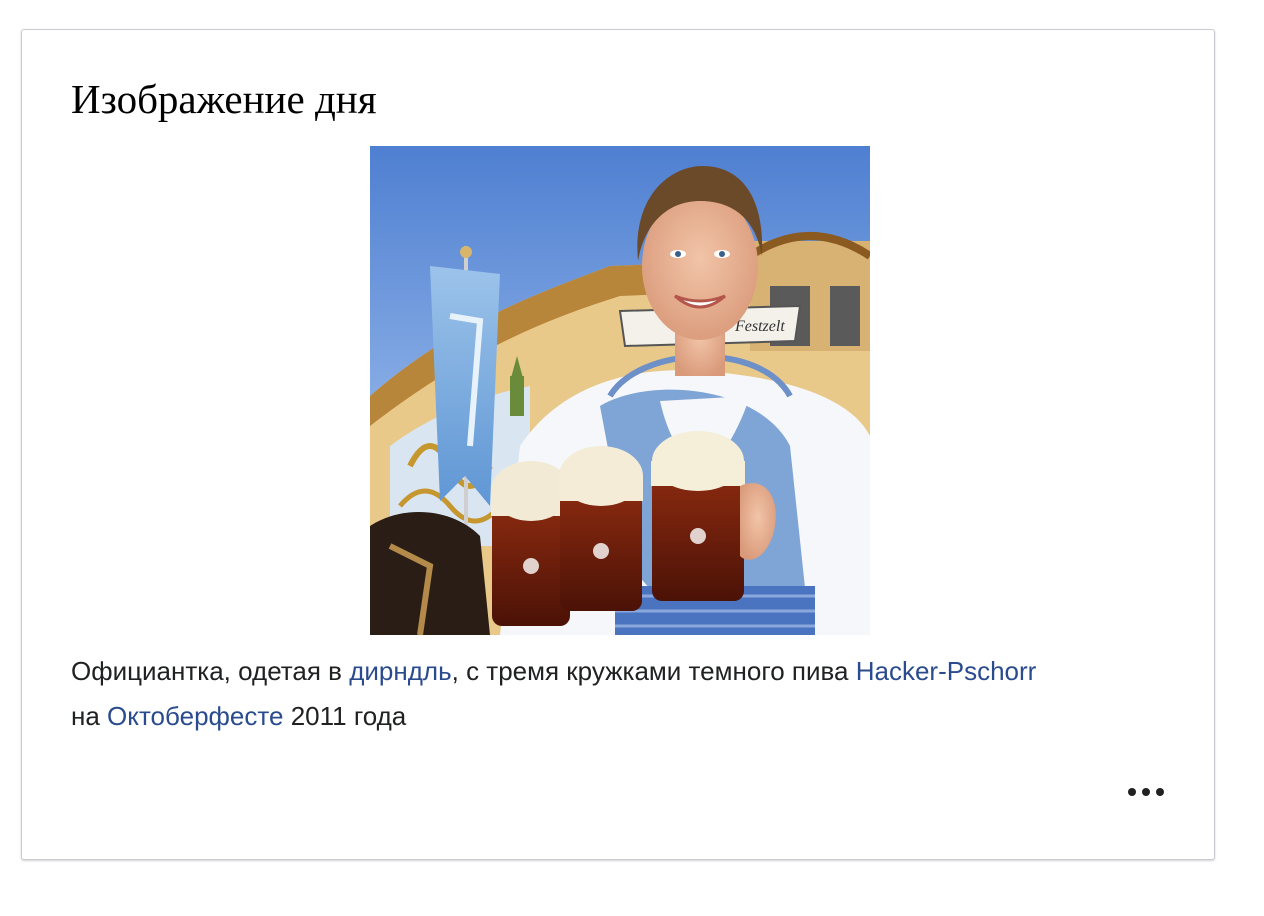 This screenshot has height=916, width=1264. I want to click on caption-text: 2011 года, so click(345, 716).